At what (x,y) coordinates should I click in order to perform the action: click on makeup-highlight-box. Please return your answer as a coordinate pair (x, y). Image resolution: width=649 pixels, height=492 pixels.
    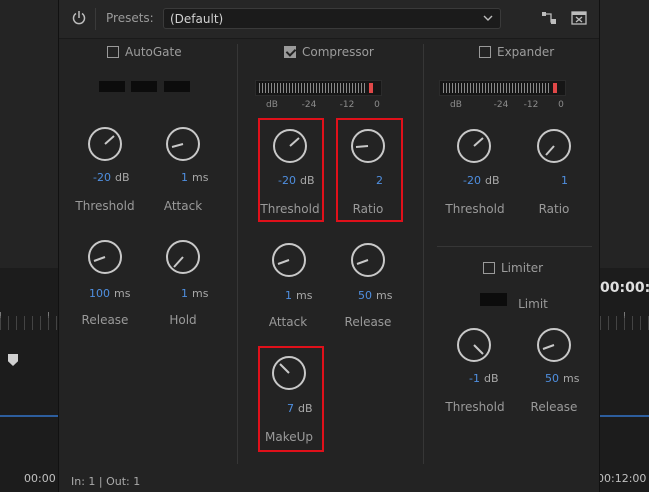
    Looking at the image, I should click on (291, 399).